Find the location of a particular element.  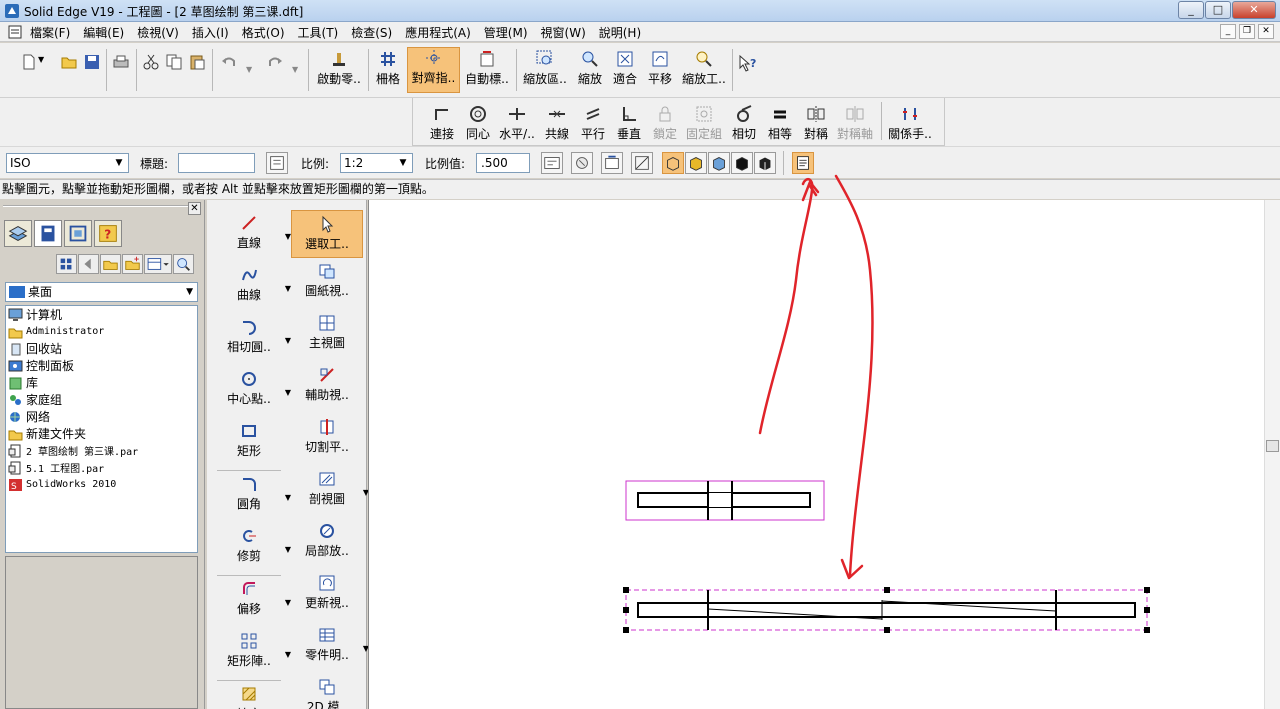

scale-value-input: .500 is located at coordinates (503, 163).